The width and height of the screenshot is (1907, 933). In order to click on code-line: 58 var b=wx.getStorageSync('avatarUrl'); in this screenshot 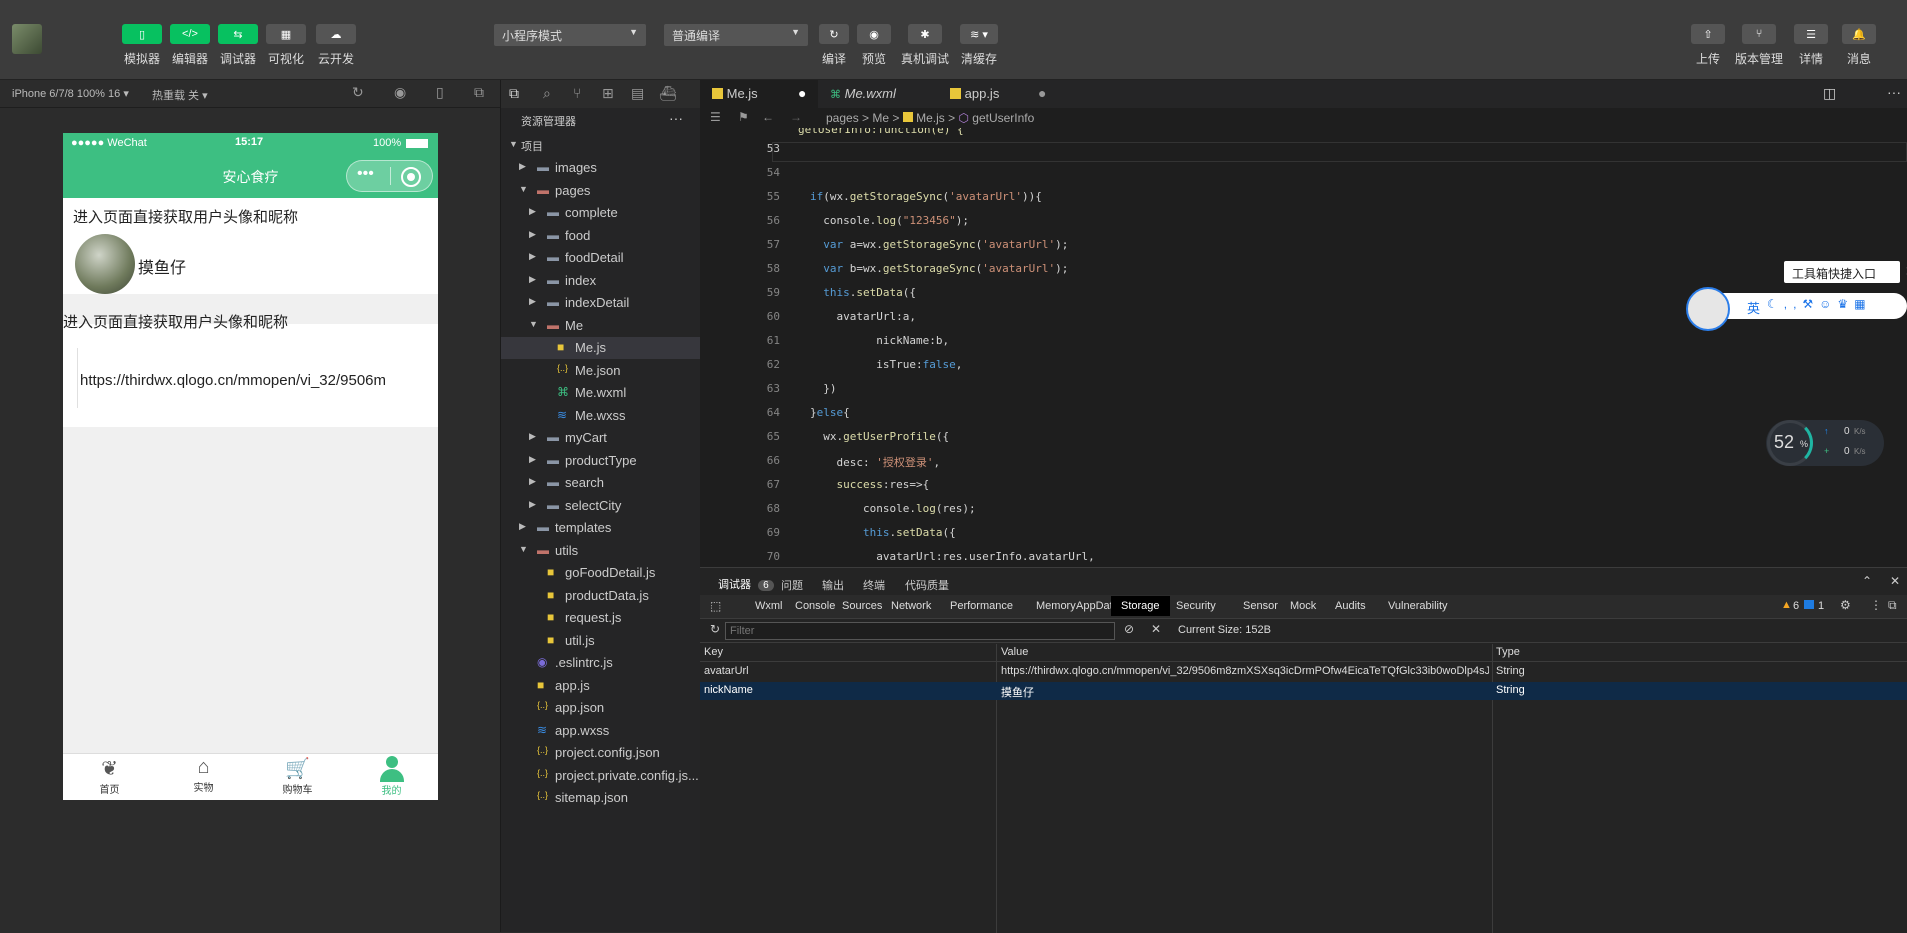, I will do `click(1303, 274)`.